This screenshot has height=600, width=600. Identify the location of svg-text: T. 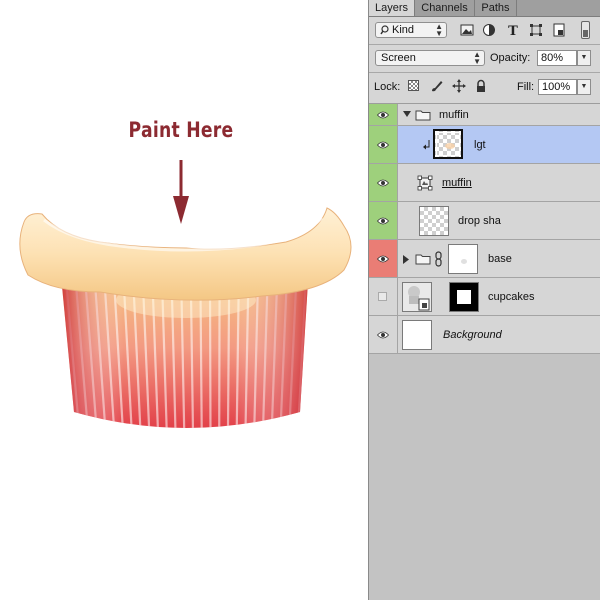
(513, 30).